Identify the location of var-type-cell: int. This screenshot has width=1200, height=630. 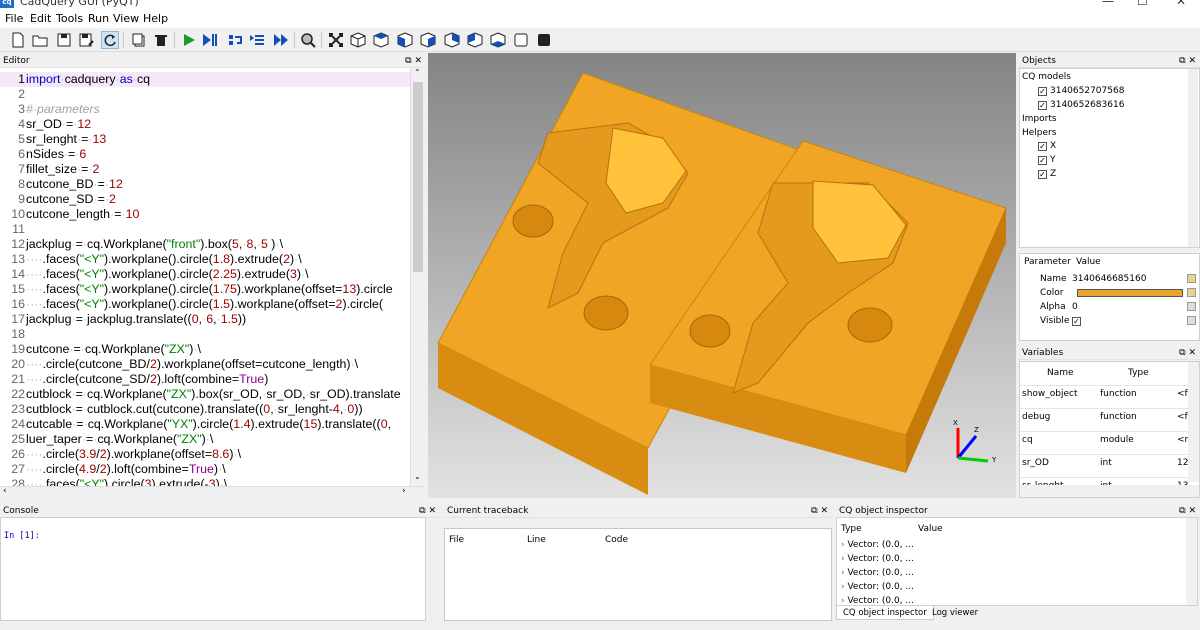
(1106, 463).